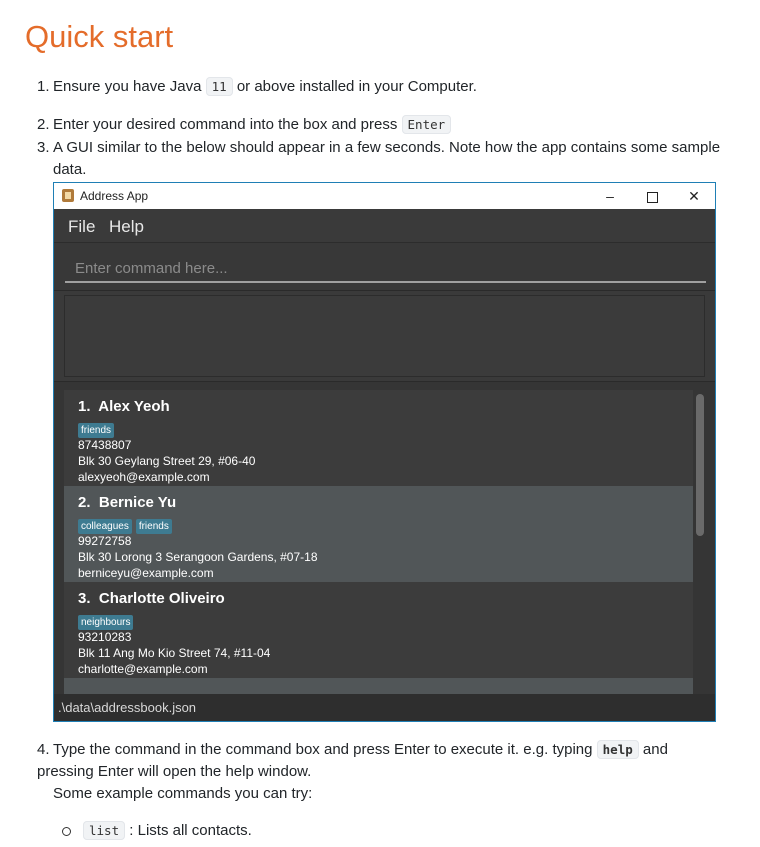 This screenshot has height=847, width=760. Describe the element at coordinates (105, 526) in the screenshot. I see `tag: colleagues` at that location.